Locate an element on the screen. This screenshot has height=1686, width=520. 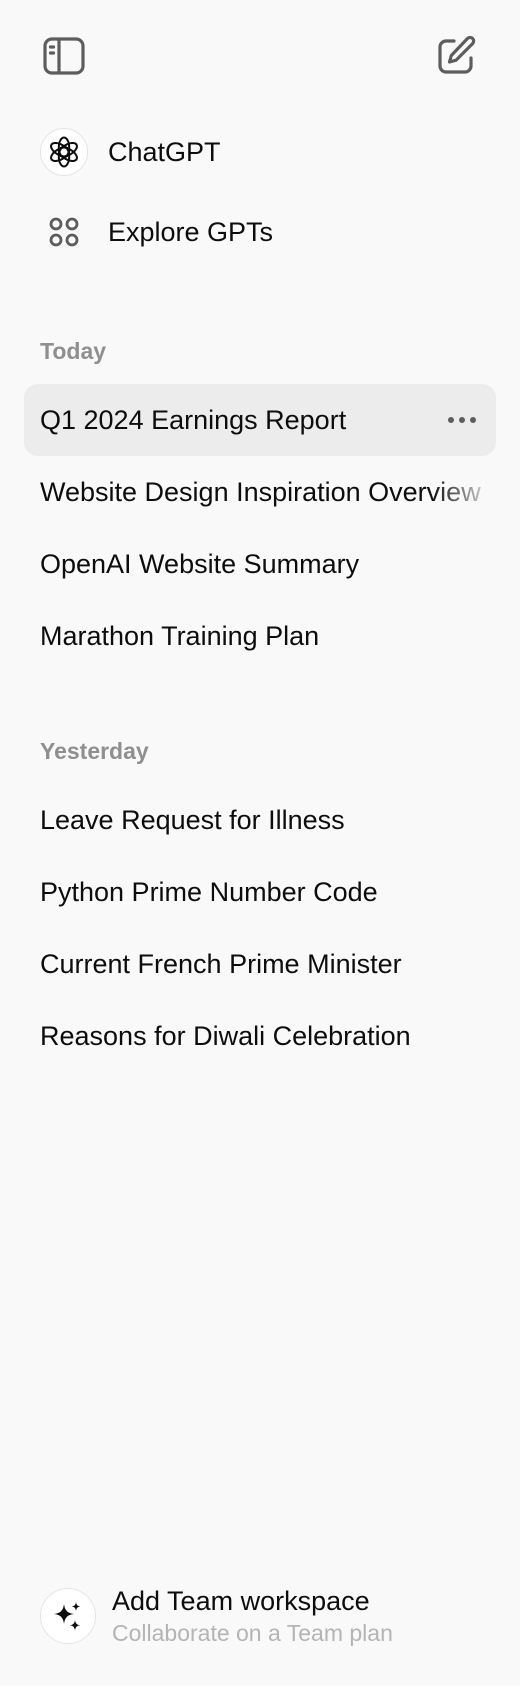
chat-item: Q1 2024 Earnings Report is located at coordinates (260, 420).